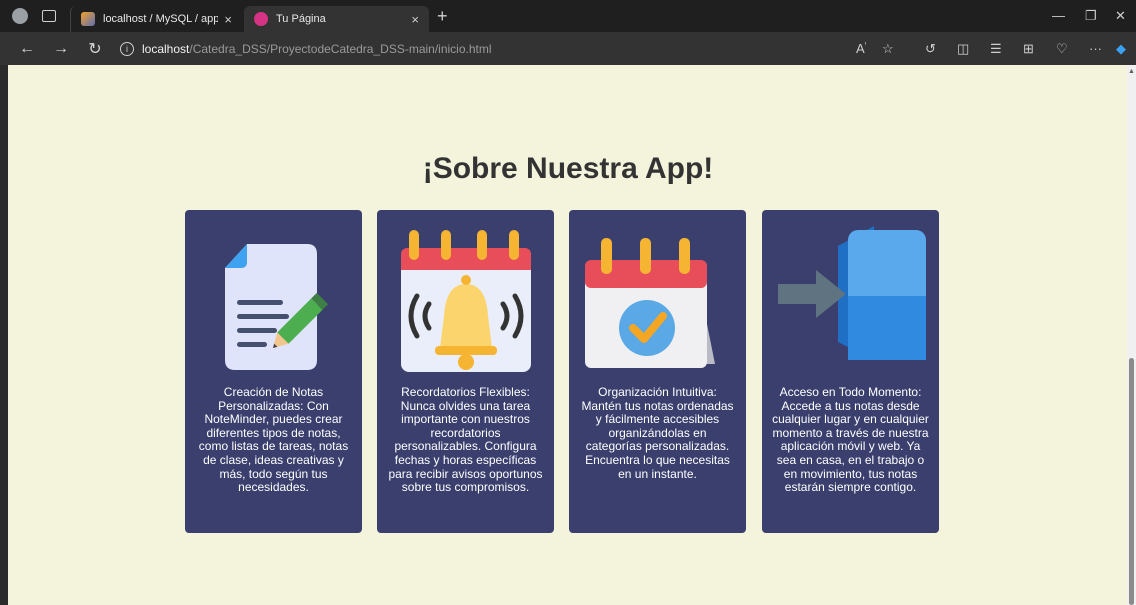 This screenshot has height=605, width=1136. What do you see at coordinates (166, 48) in the screenshot?
I see `url-host: localhost` at bounding box center [166, 48].